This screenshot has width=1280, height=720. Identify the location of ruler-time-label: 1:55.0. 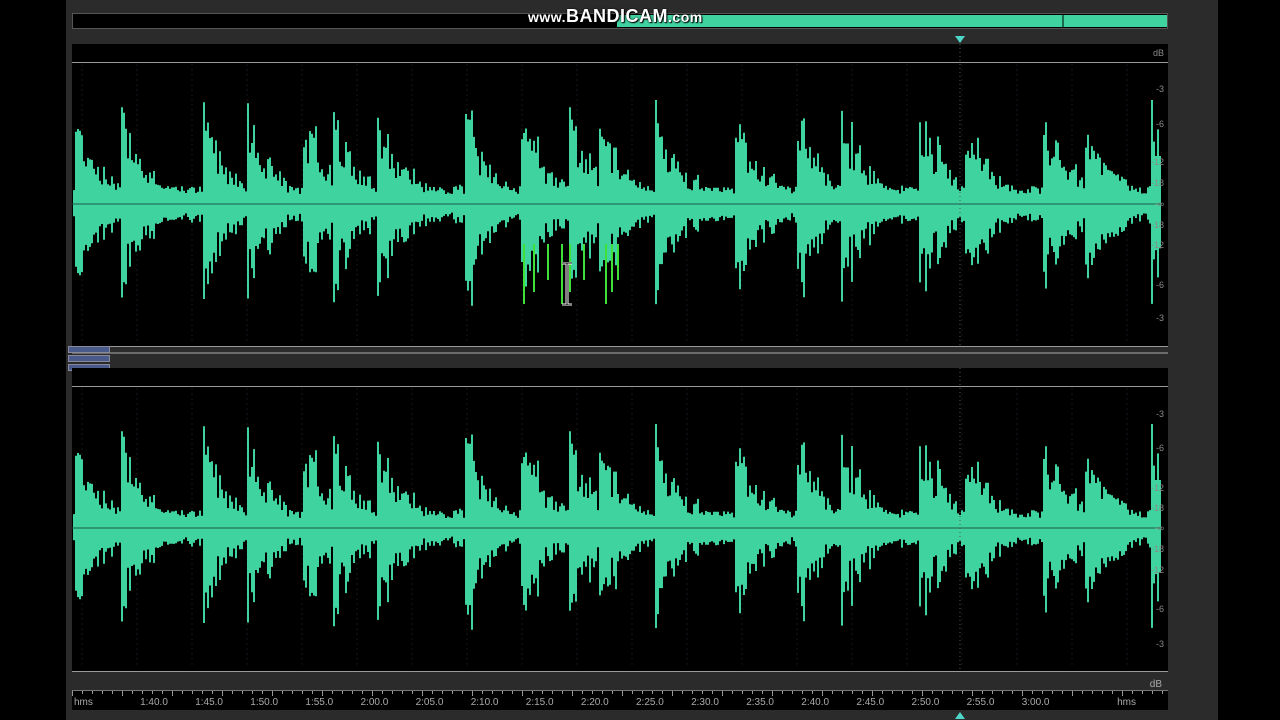
(319, 702).